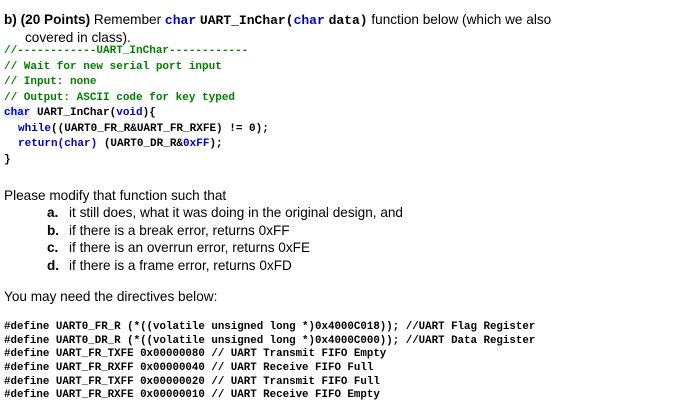 The image size is (677, 416). I want to click on code-keyword: void, so click(129, 113).